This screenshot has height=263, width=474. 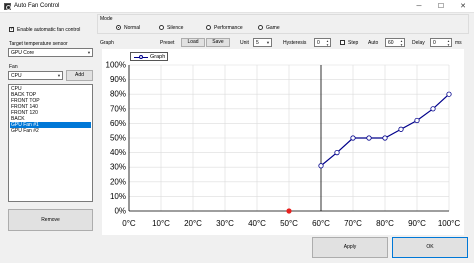 I want to click on save-preset-button: Save, so click(x=218, y=42).